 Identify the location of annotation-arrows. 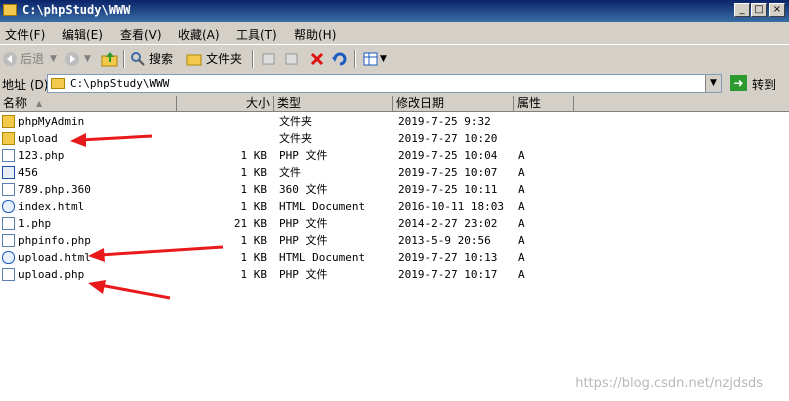
(147, 216).